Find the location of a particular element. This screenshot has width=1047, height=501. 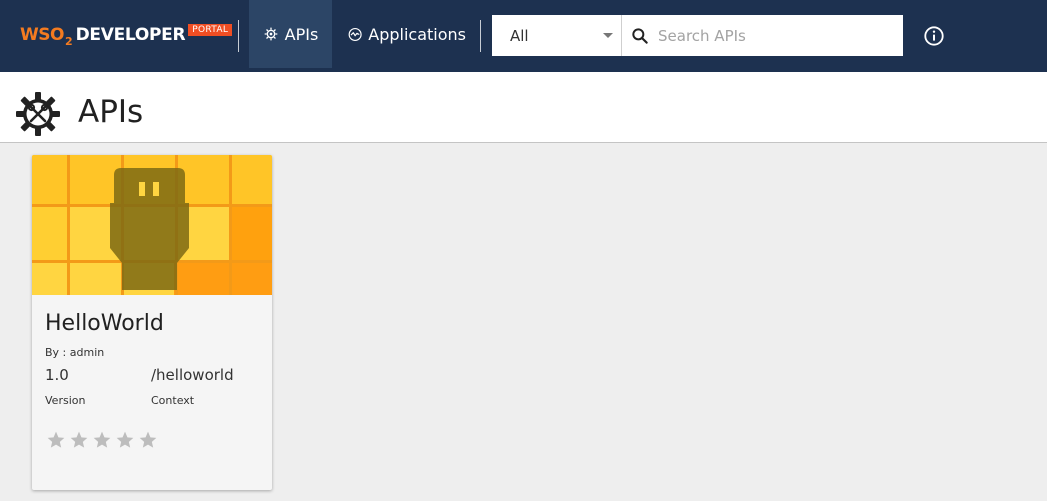

caret-down-icon is located at coordinates (608, 35).